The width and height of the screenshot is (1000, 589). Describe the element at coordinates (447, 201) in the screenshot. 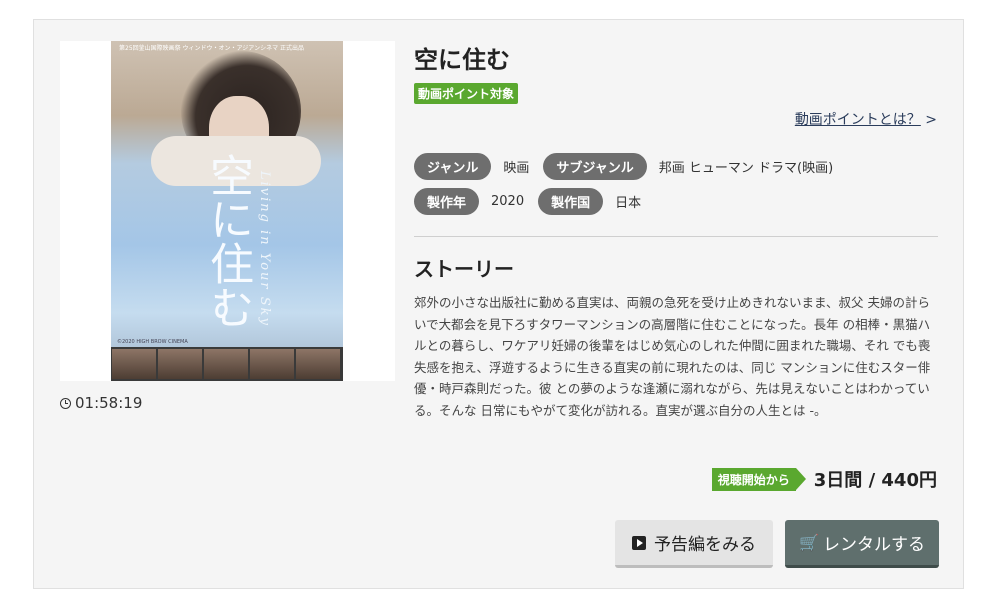

I see `year-tag: 製作年` at that location.